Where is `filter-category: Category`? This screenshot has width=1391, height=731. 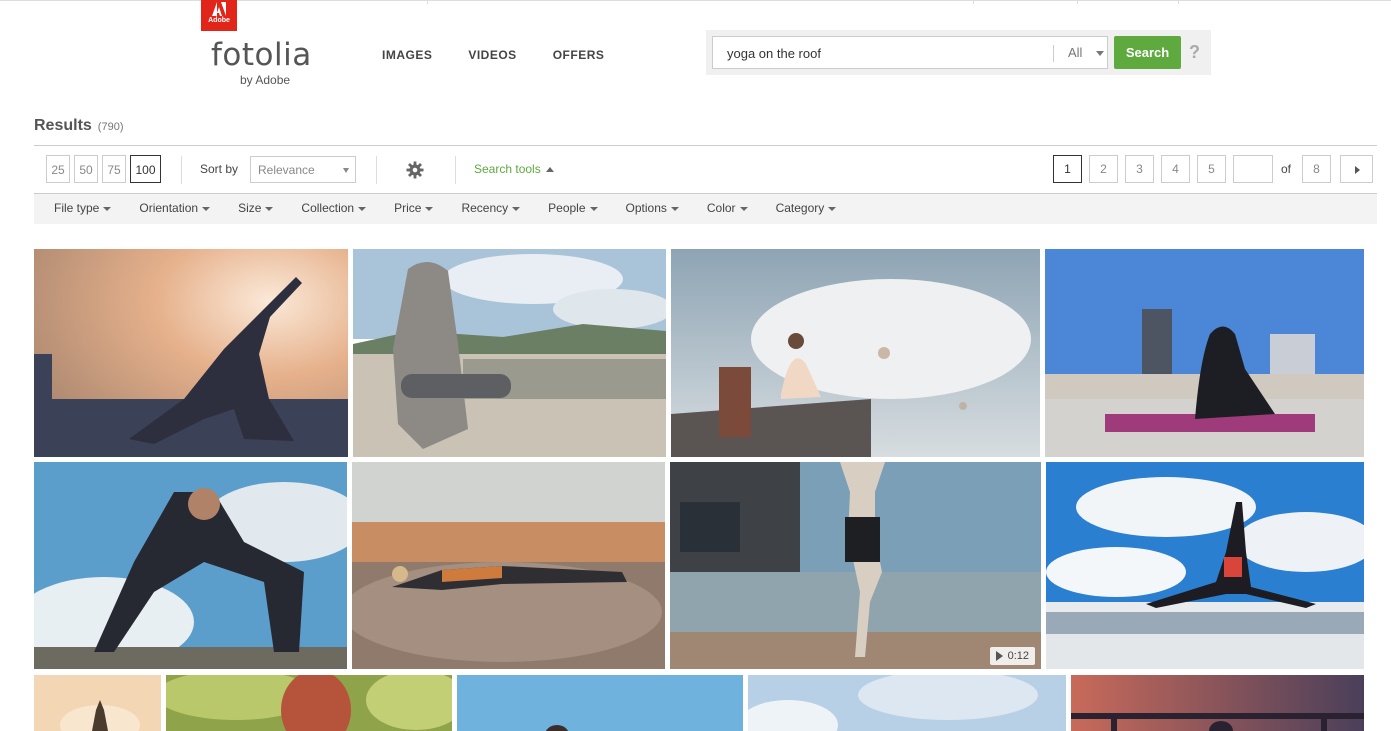 filter-category: Category is located at coordinates (806, 209).